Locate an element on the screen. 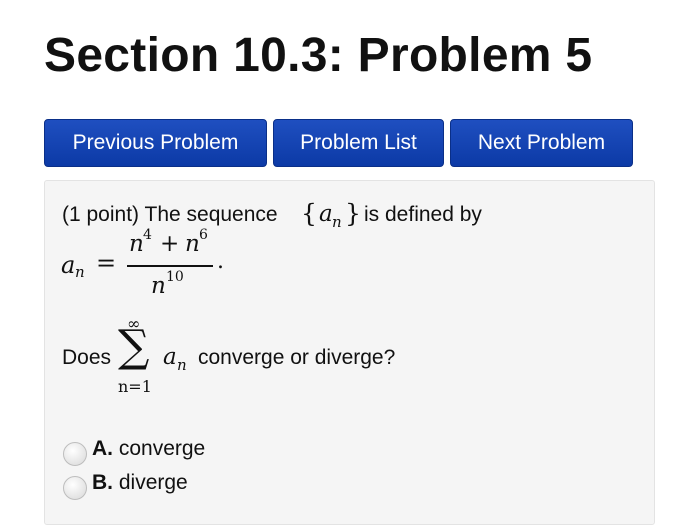 The image size is (700, 525). denominator-exponent: 10 is located at coordinates (175, 277).